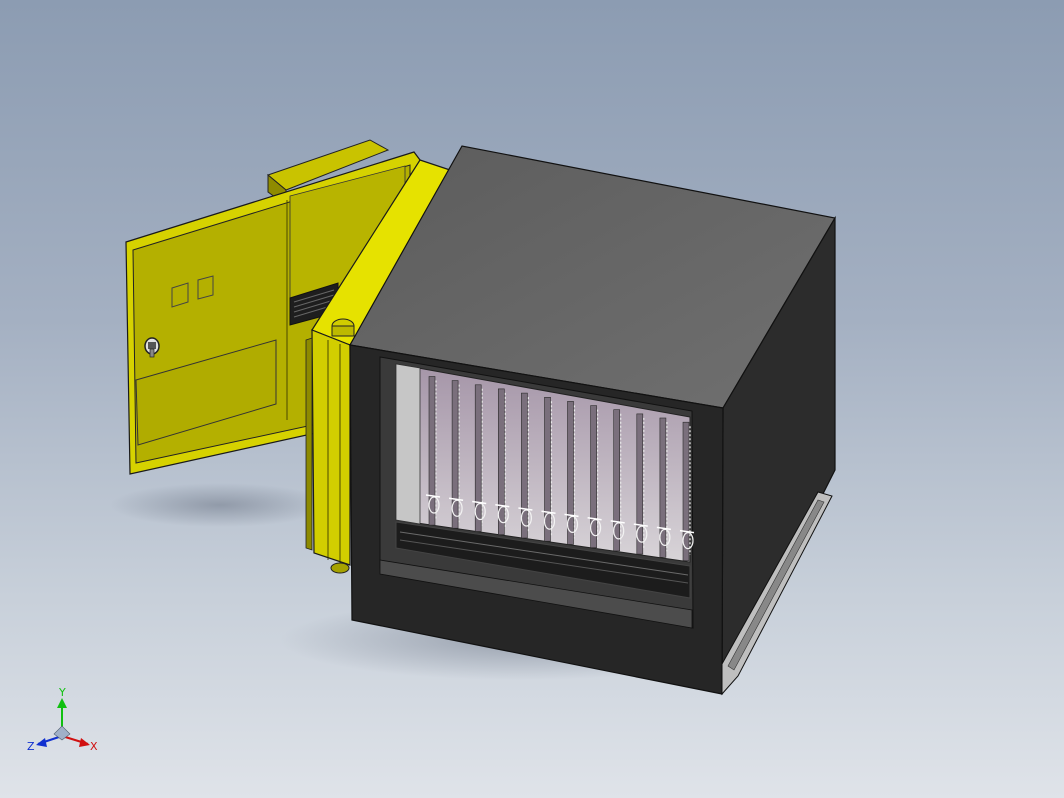 The height and width of the screenshot is (798, 1064). Describe the element at coordinates (94, 746) in the screenshot. I see `x-axis-label: X` at that location.